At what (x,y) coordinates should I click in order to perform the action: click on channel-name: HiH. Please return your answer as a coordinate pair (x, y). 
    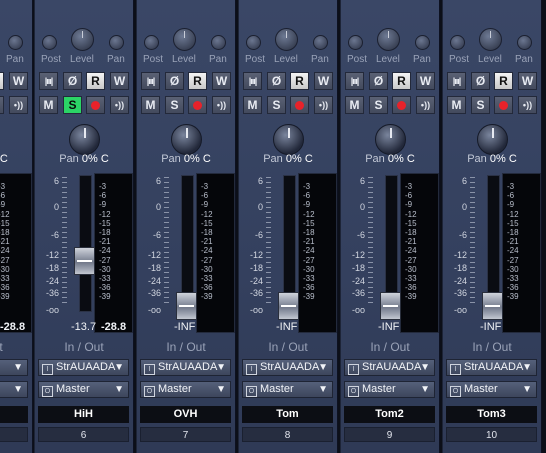
    Looking at the image, I should click on (83, 414).